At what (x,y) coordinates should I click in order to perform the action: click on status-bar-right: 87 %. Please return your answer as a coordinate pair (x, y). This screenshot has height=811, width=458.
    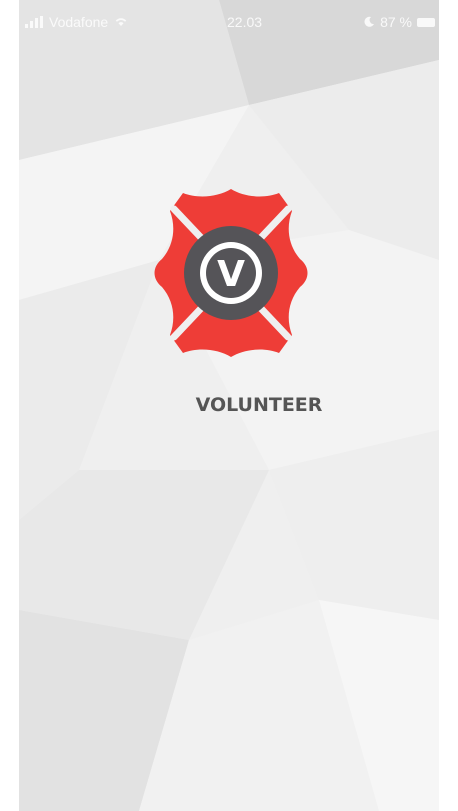
    Looking at the image, I should click on (399, 22).